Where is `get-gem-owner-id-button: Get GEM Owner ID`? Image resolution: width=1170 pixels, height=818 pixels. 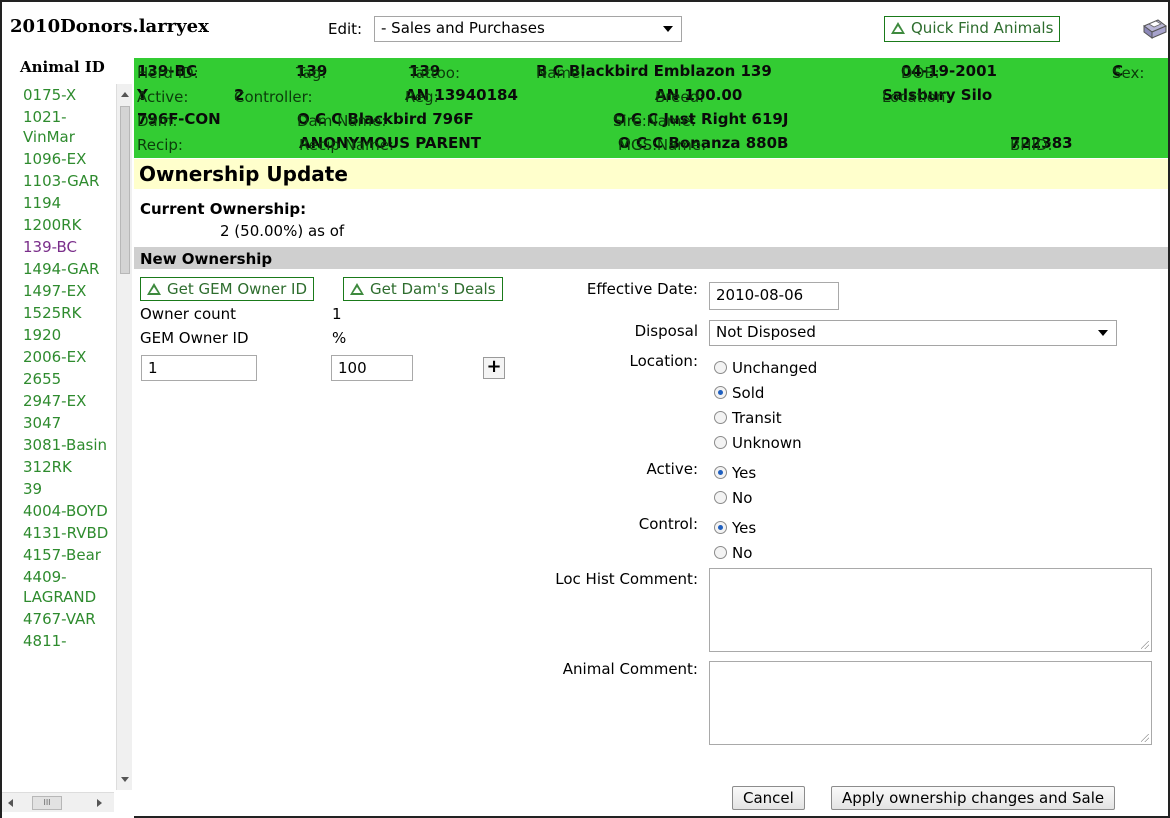 get-gem-owner-id-button: Get GEM Owner ID is located at coordinates (227, 289).